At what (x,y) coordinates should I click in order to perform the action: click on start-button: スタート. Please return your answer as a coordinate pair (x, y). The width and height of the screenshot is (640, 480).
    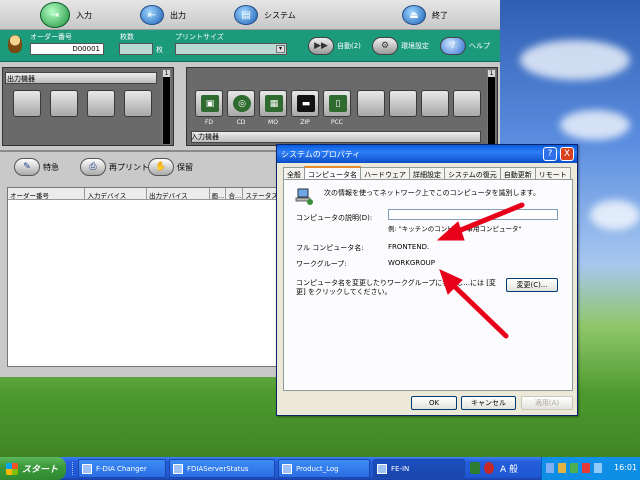
    Looking at the image, I should click on (33, 468).